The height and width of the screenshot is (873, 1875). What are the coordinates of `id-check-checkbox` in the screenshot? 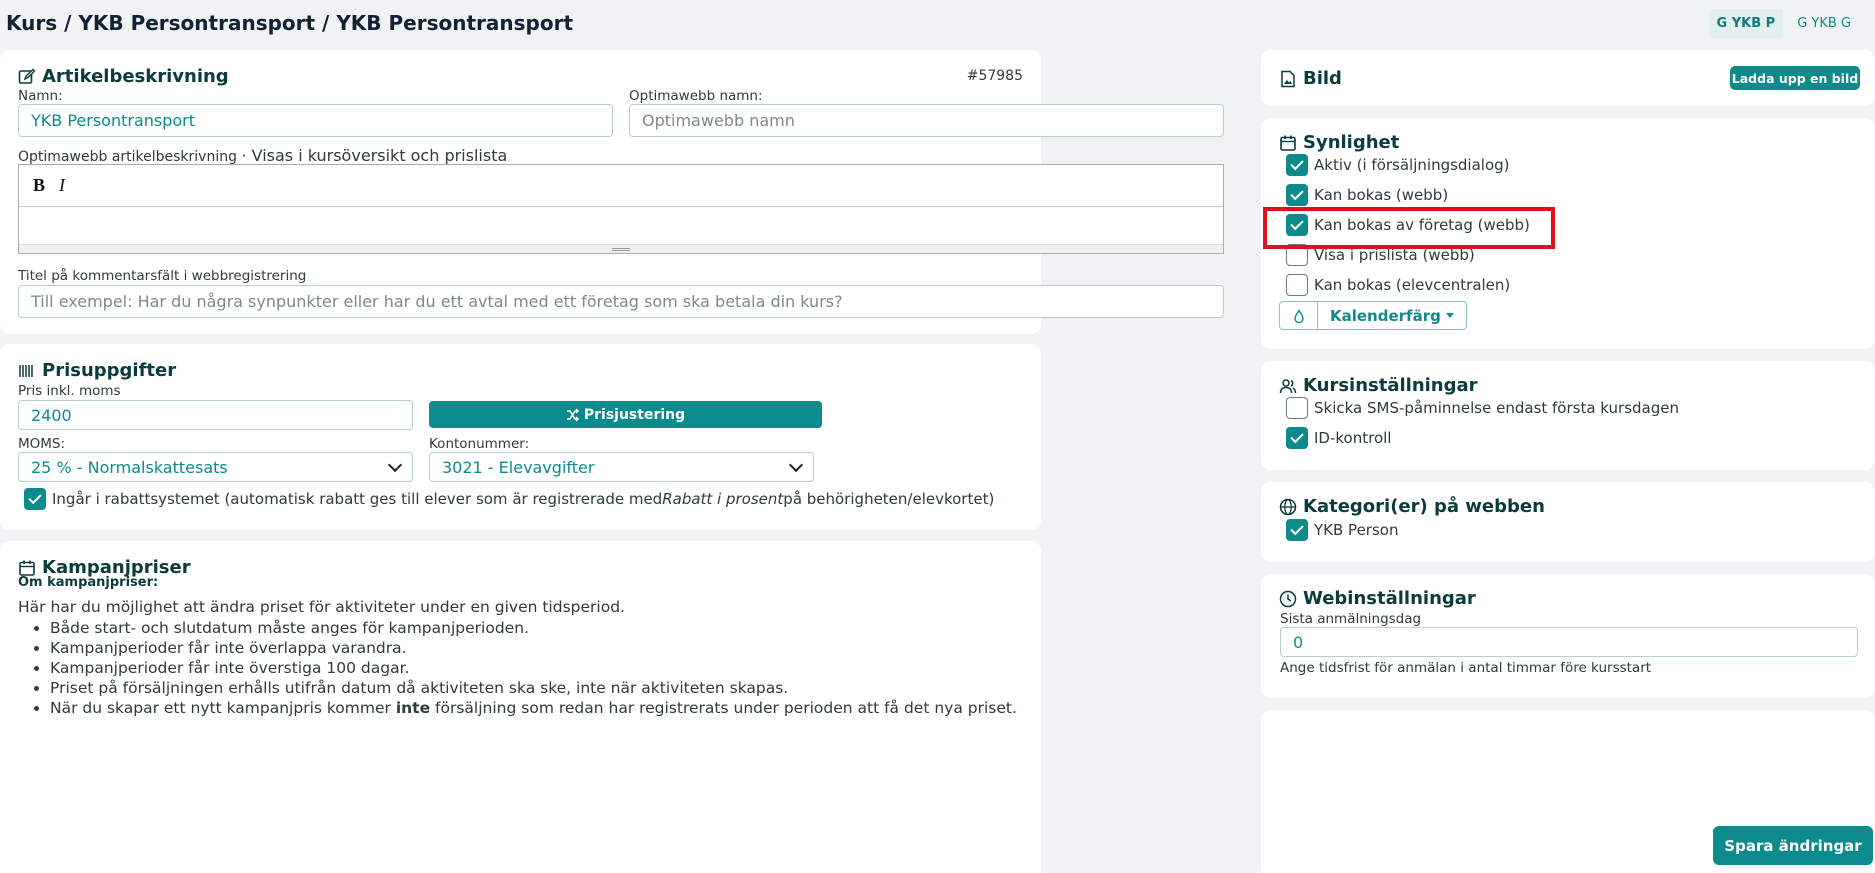 It's located at (1297, 438).